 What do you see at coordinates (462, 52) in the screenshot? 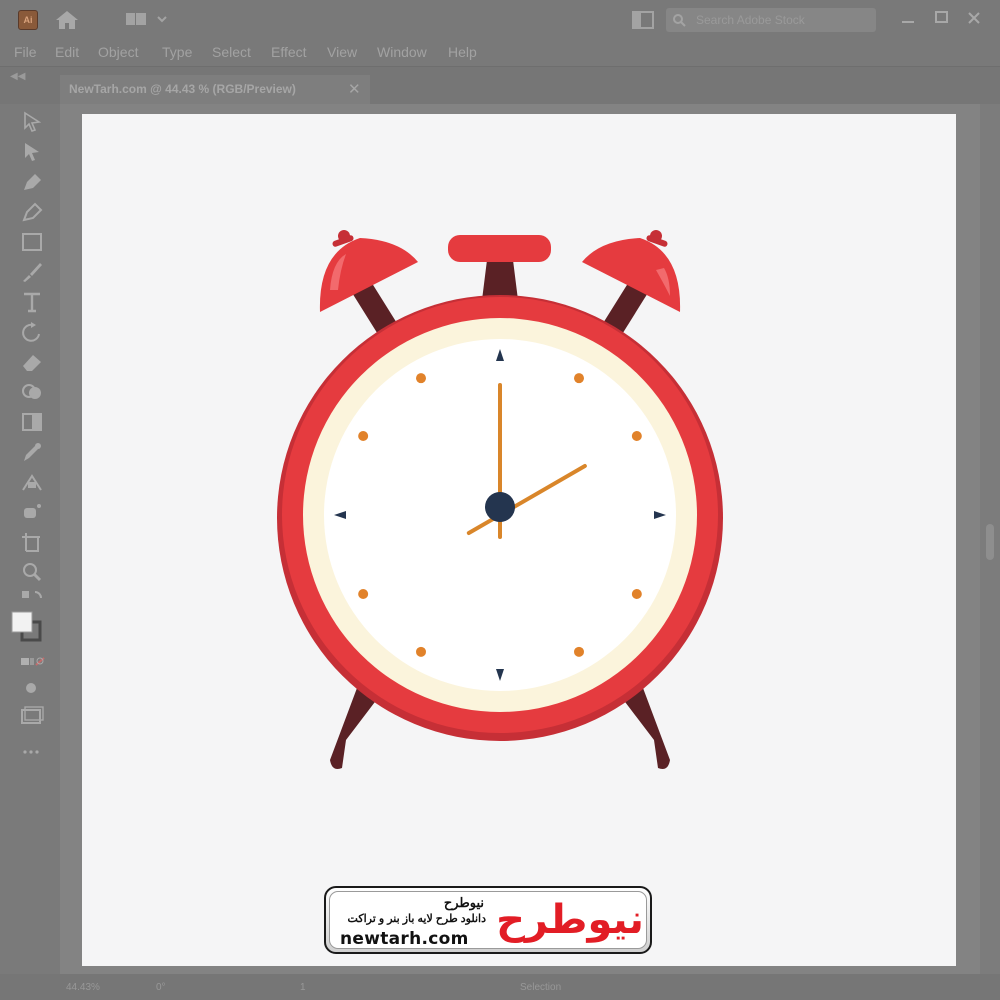
I see `menu-help: Help` at bounding box center [462, 52].